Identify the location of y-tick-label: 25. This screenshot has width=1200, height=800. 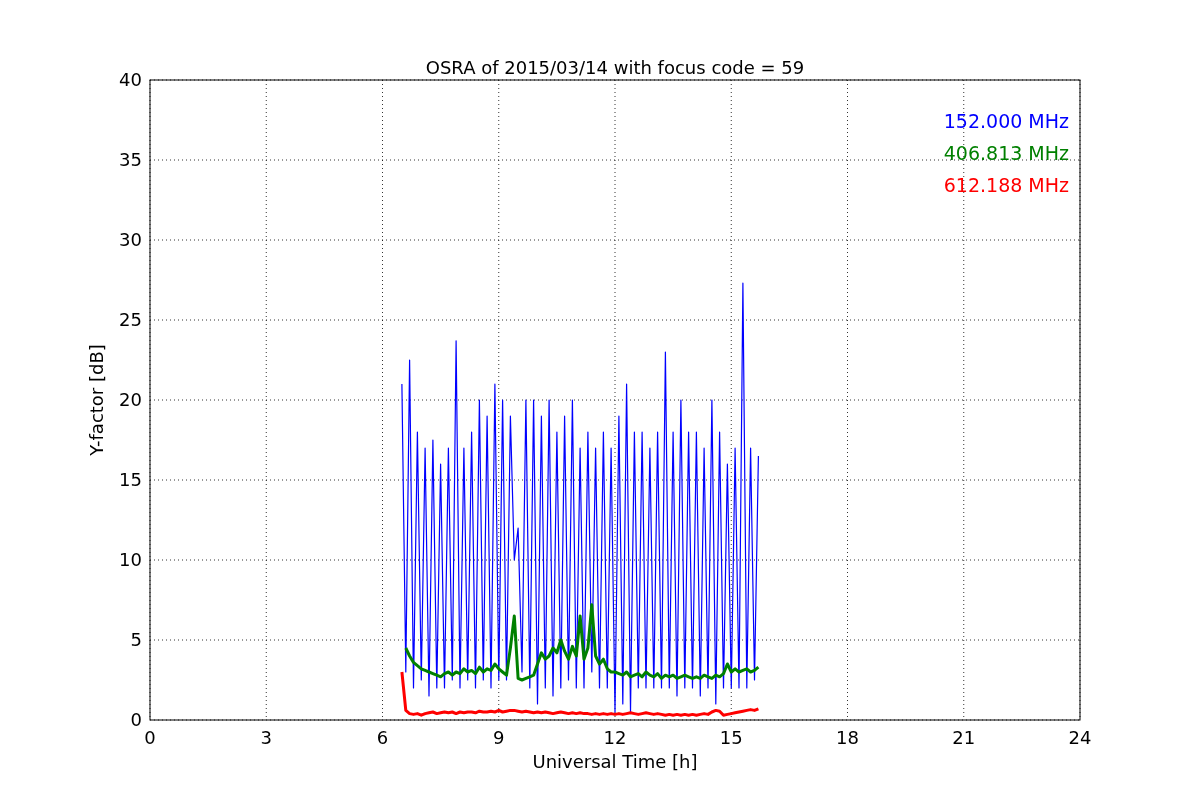
(130, 319).